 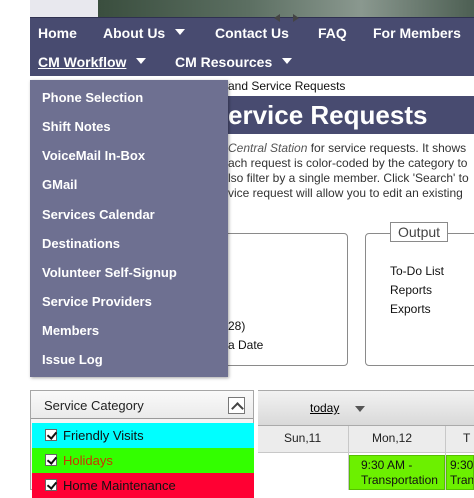 I want to click on calendar-event: 9:30 AM - Transportation, so click(x=397, y=472).